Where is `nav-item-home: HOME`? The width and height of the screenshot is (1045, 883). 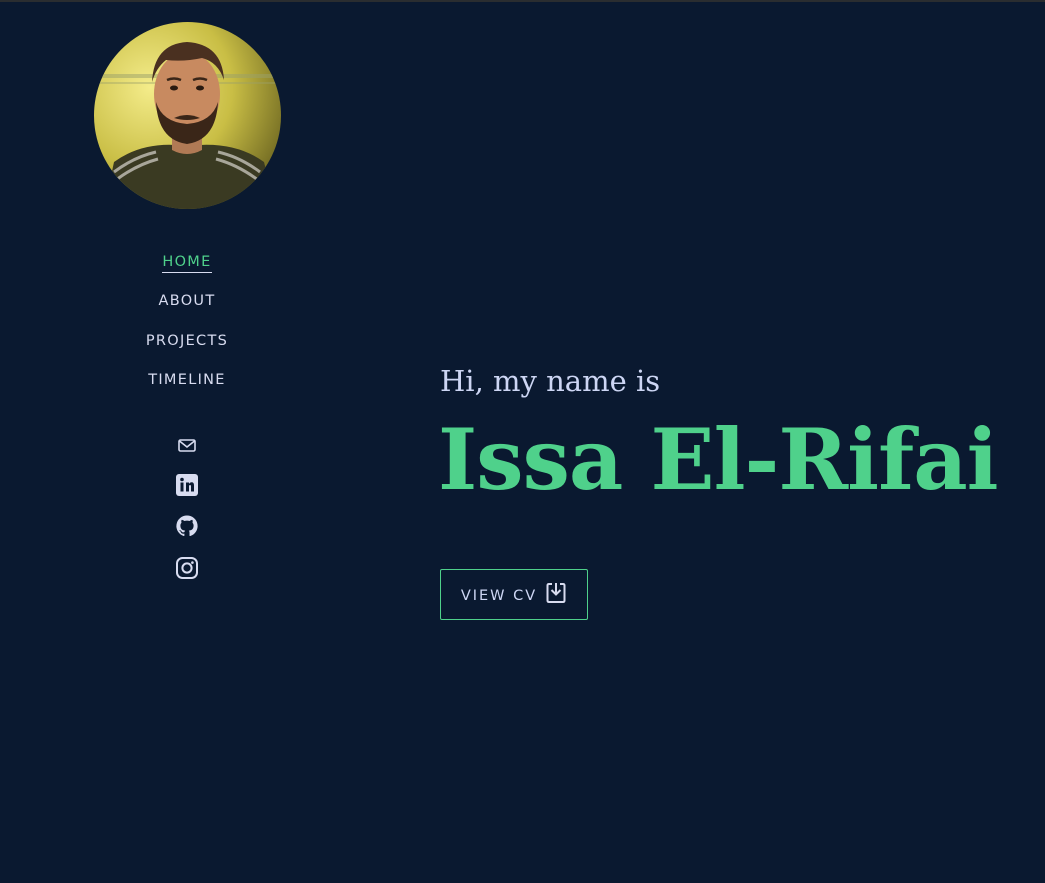 nav-item-home: HOME is located at coordinates (187, 263).